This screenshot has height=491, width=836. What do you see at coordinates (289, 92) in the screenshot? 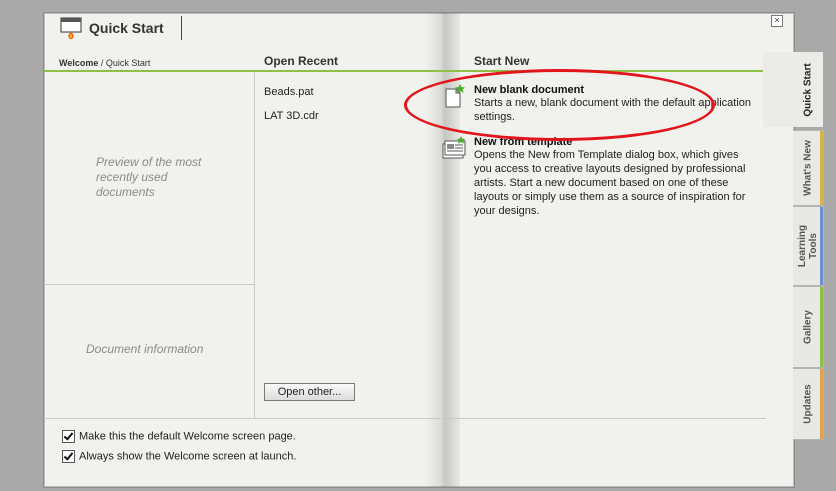
I see `recent-file-item: Beads.pat` at bounding box center [289, 92].